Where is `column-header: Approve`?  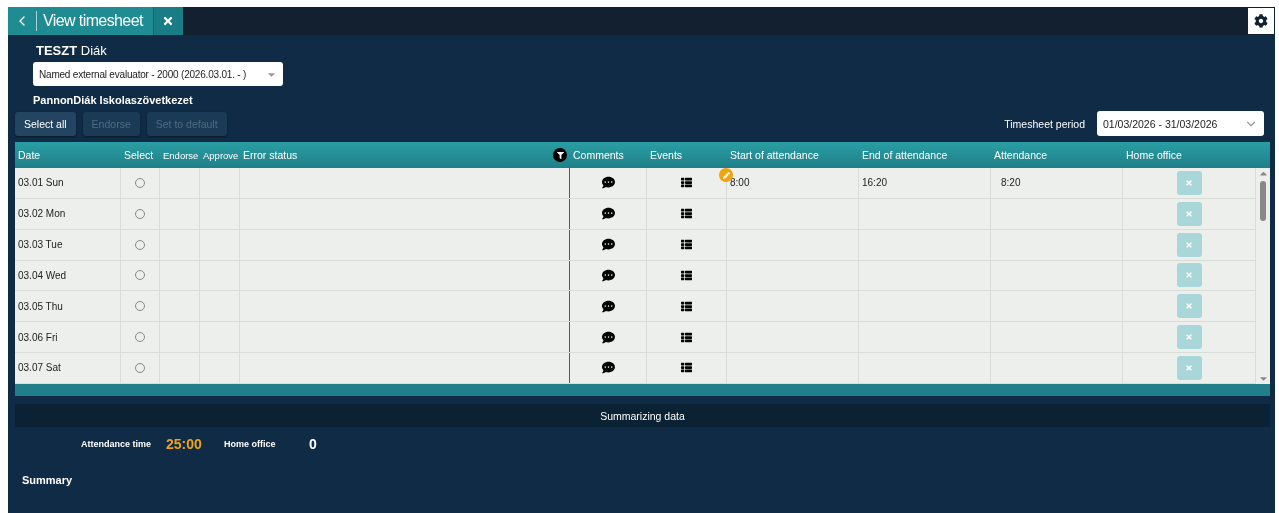
column-header: Approve is located at coordinates (221, 155).